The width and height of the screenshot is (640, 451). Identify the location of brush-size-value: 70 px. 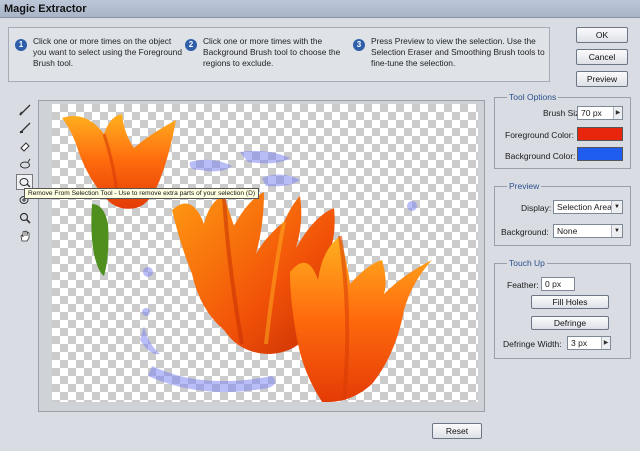
(591, 113).